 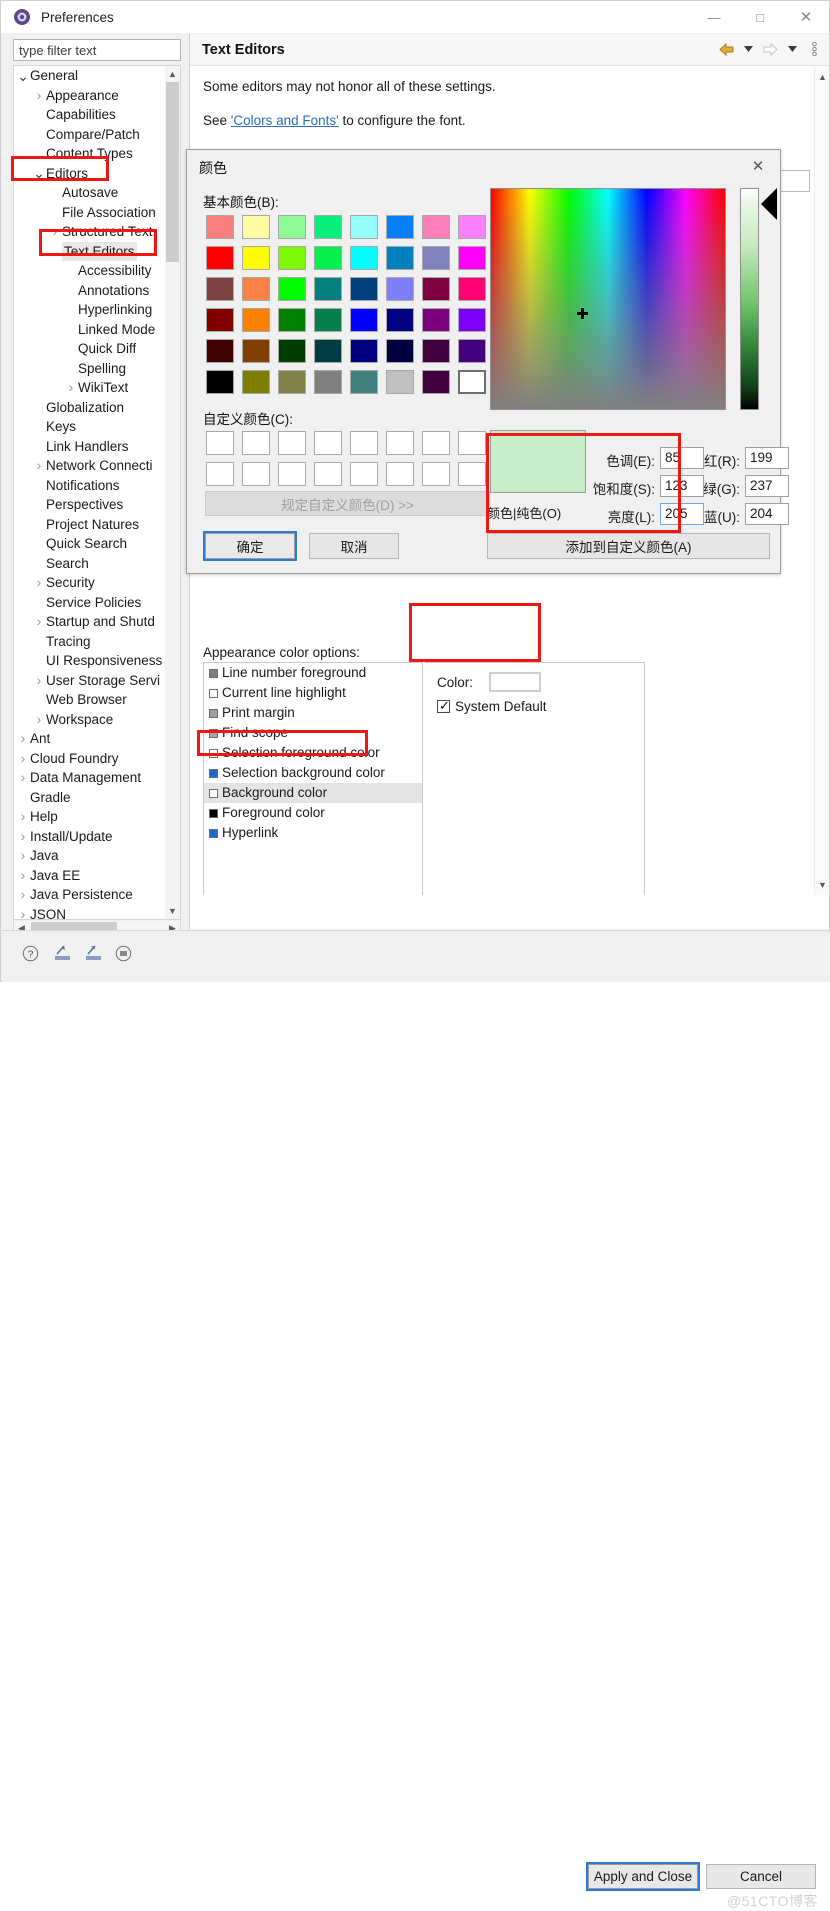 What do you see at coordinates (770, 49) in the screenshot?
I see `forward-arrow-icon` at bounding box center [770, 49].